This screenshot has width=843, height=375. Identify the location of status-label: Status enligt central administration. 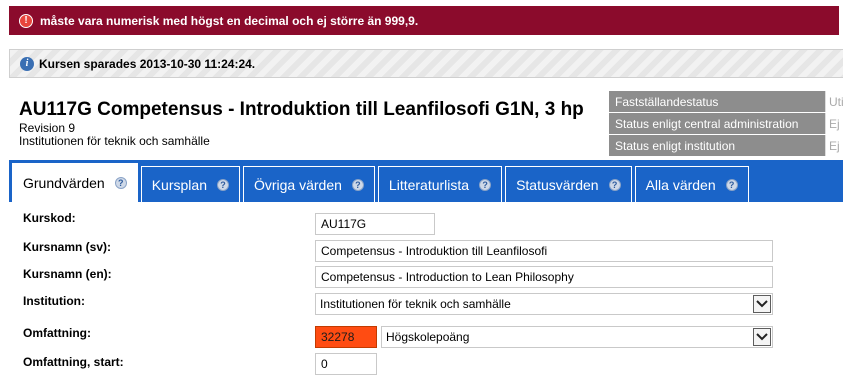
(717, 123).